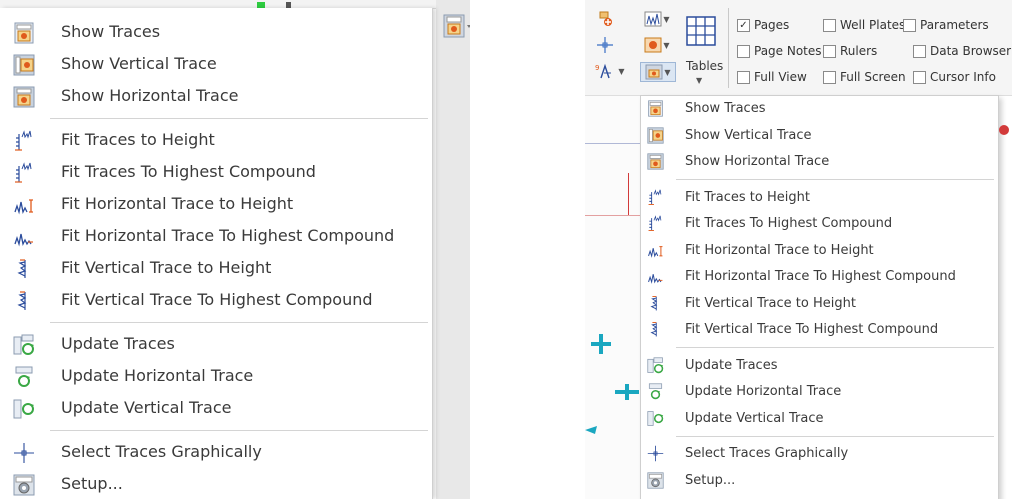  What do you see at coordinates (655, 303) in the screenshot?
I see `fit-vertical-height-icon` at bounding box center [655, 303].